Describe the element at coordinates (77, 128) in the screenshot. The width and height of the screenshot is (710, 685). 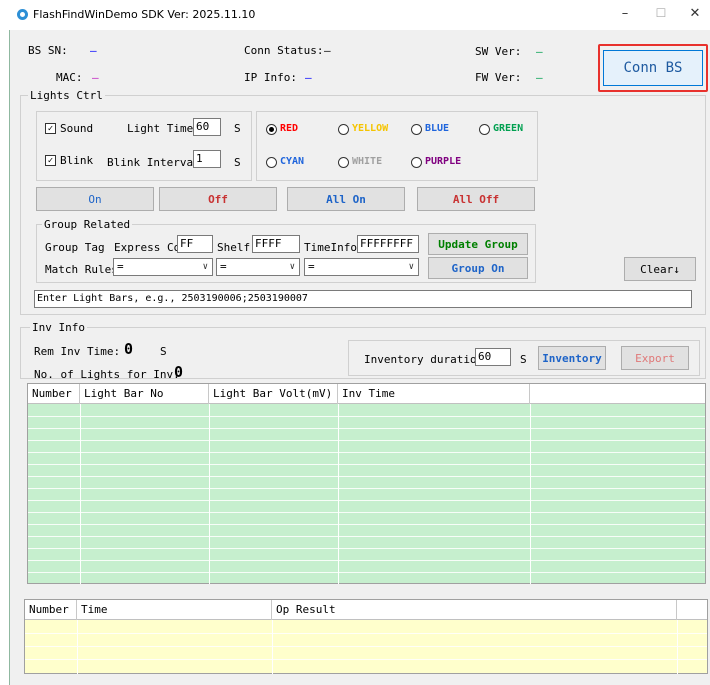
I see `sound-label: Sound` at that location.